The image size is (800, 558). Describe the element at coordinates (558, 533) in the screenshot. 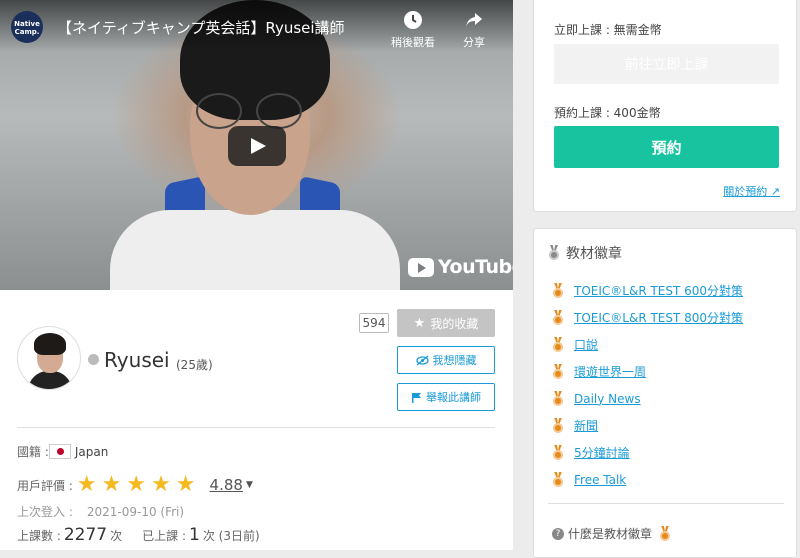

I see `question-icon: ?` at that location.